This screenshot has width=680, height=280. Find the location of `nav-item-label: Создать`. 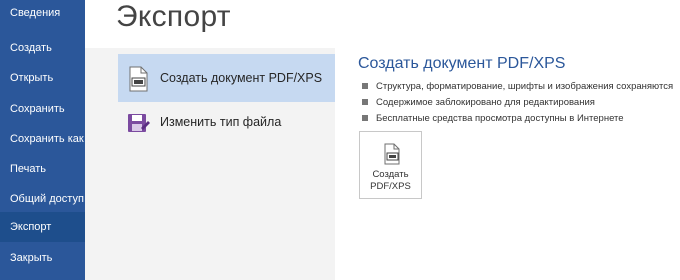

nav-item-label: Создать is located at coordinates (31, 48).